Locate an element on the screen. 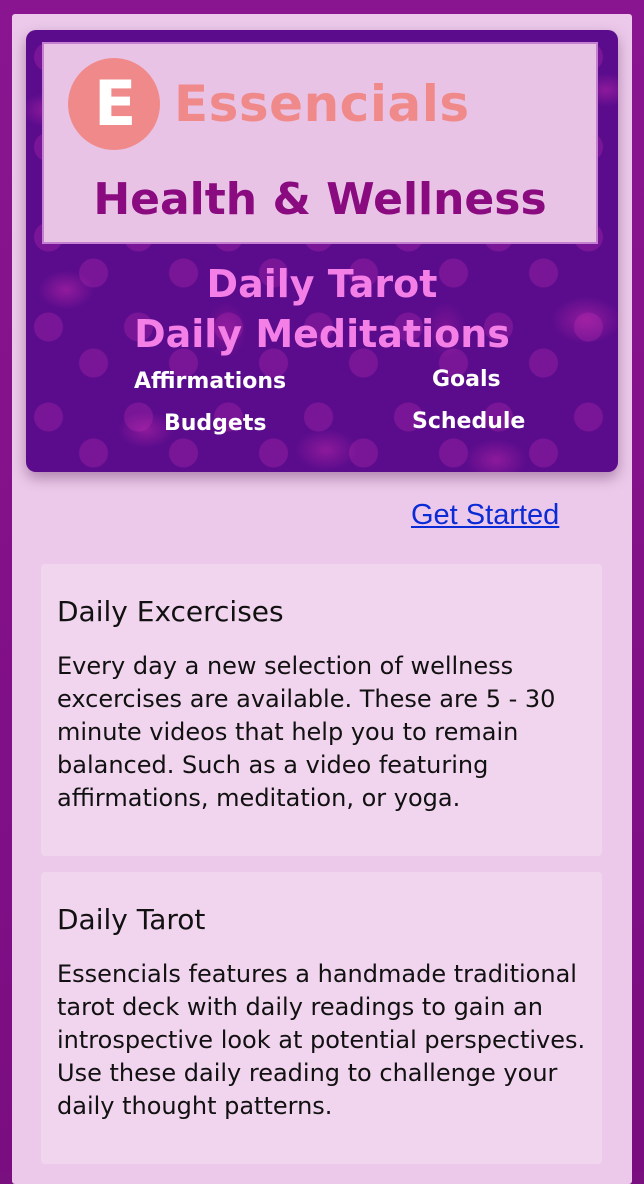 The height and width of the screenshot is (1184, 644). card-title: Daily Tarot is located at coordinates (131, 919).